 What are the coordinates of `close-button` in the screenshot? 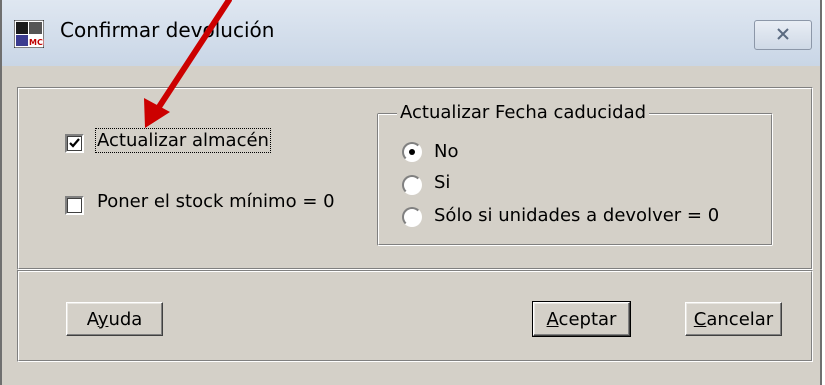 It's located at (783, 35).